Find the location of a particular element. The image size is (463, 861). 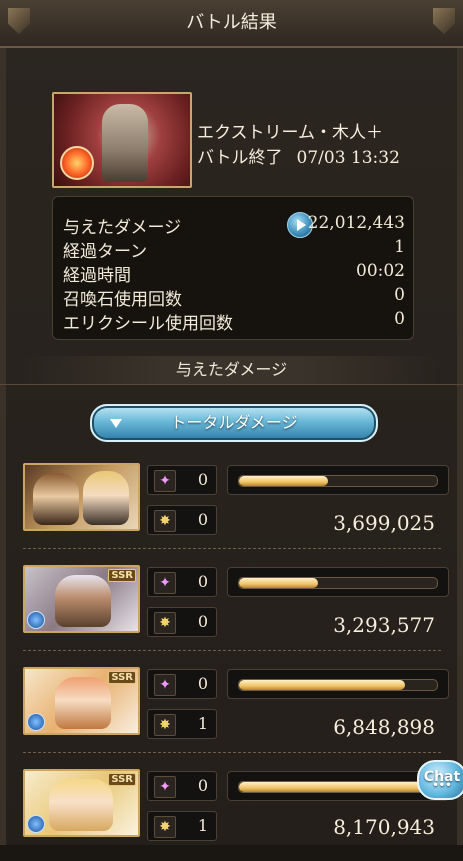

quest-status-line: バトル終了 07/03 13:32 is located at coordinates (298, 155).